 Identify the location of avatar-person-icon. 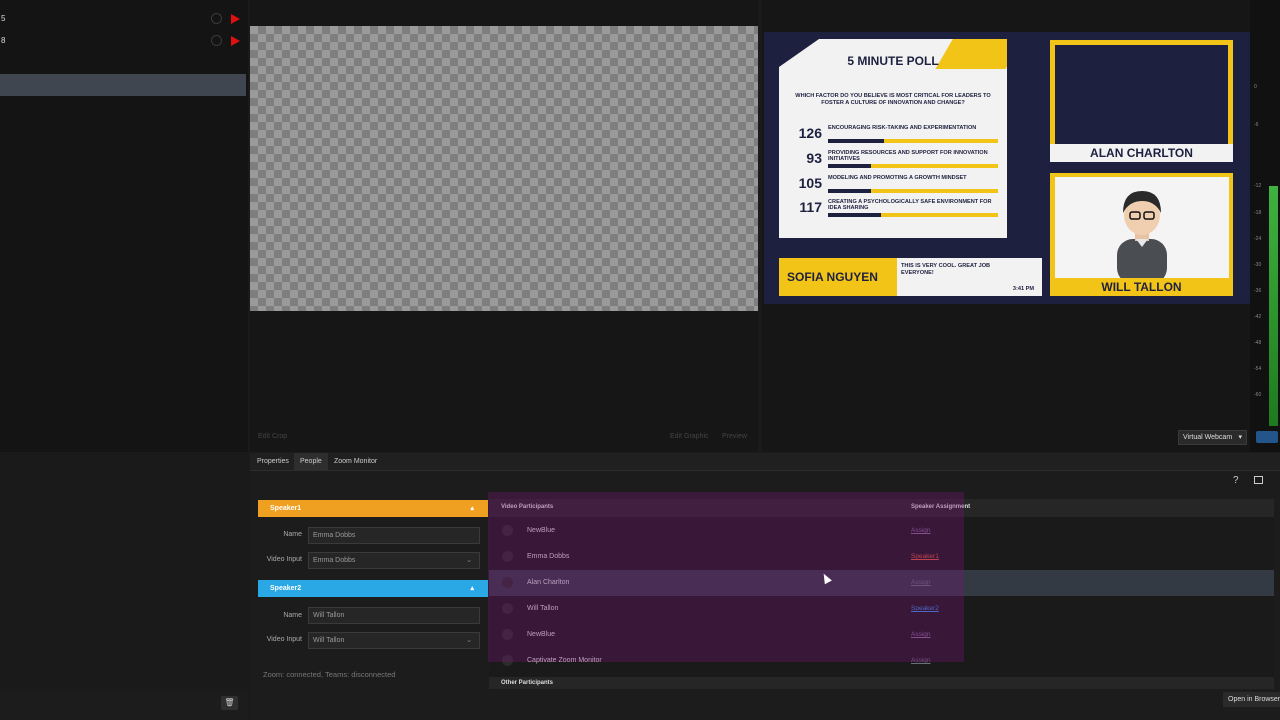
(1142, 234).